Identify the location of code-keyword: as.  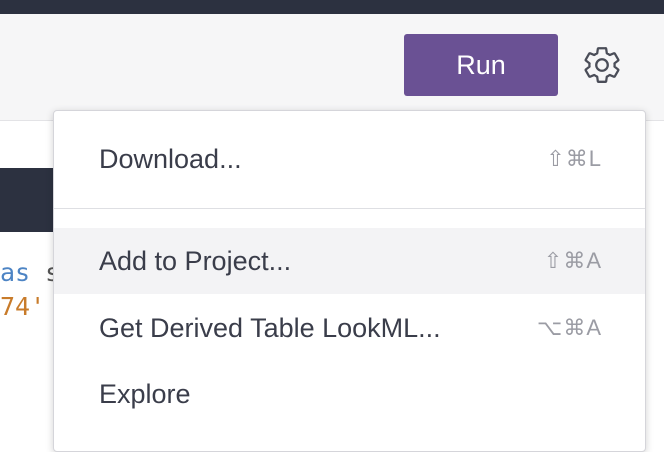
(15, 272).